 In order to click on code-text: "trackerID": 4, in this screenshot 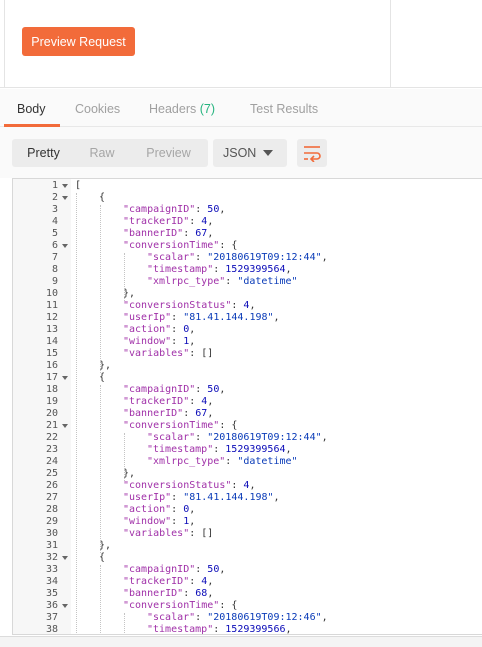, I will do `click(168, 582)`.